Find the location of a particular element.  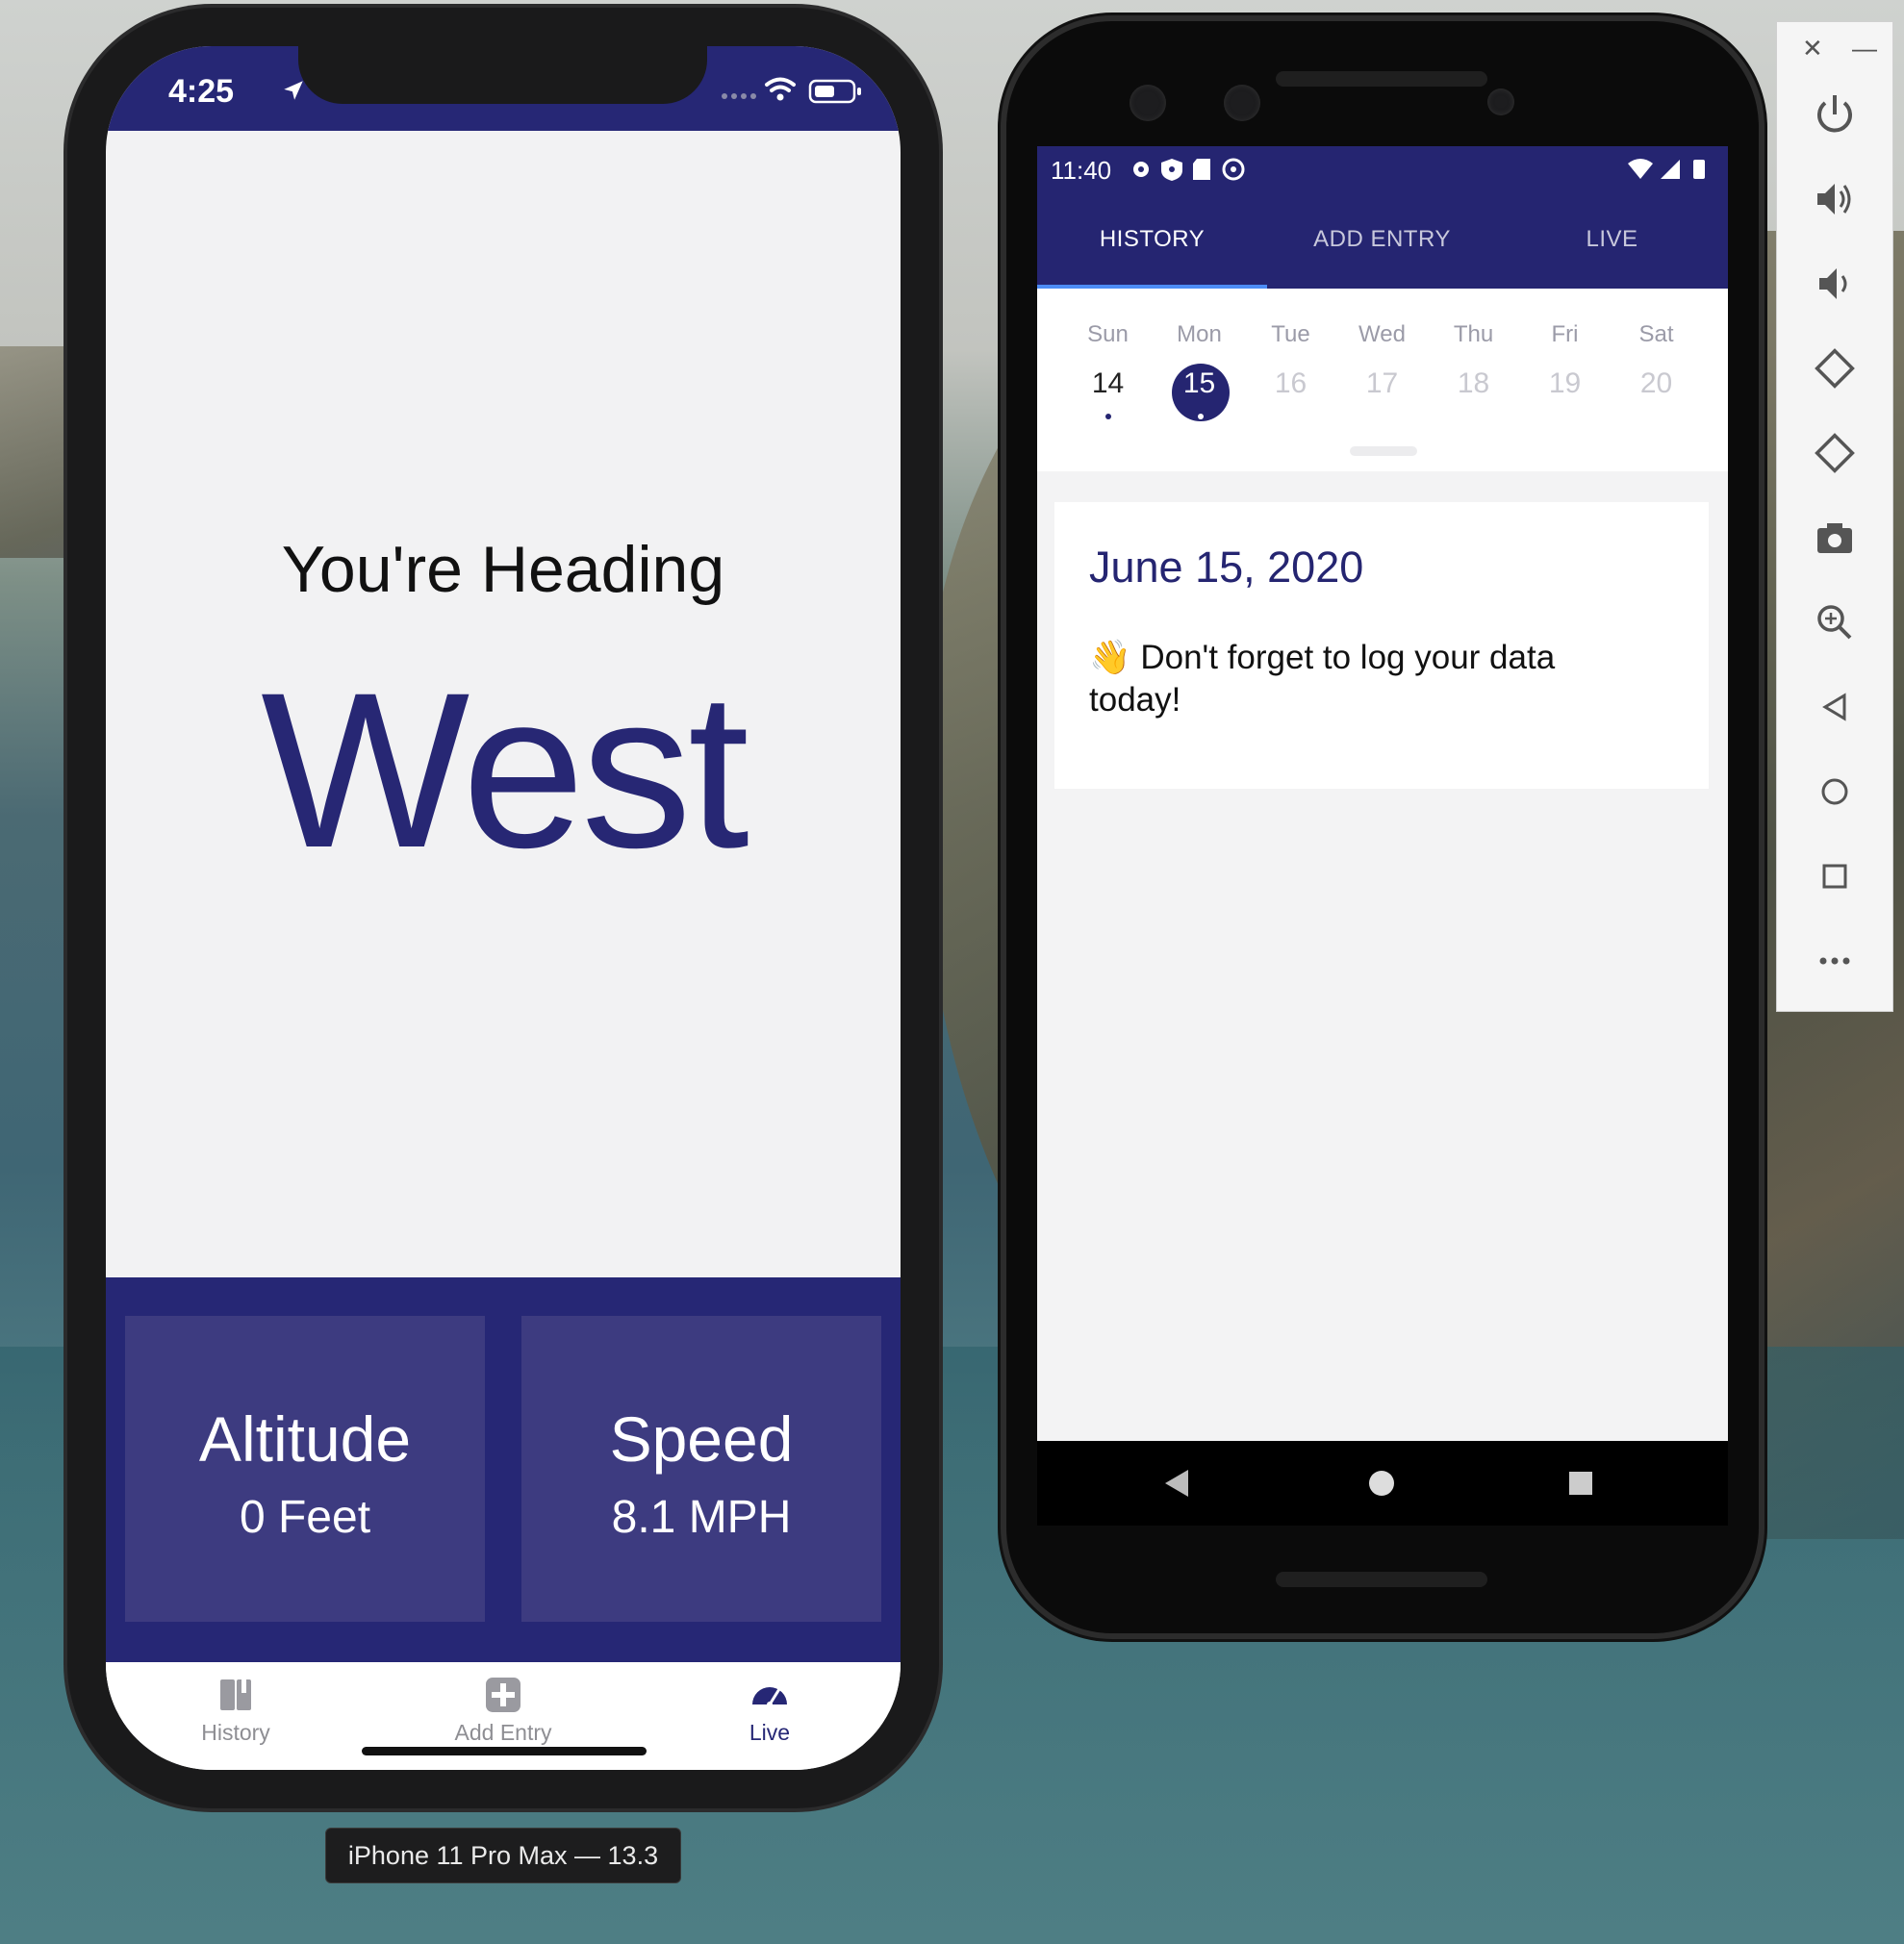

close-icon: ✕ is located at coordinates (1812, 48).